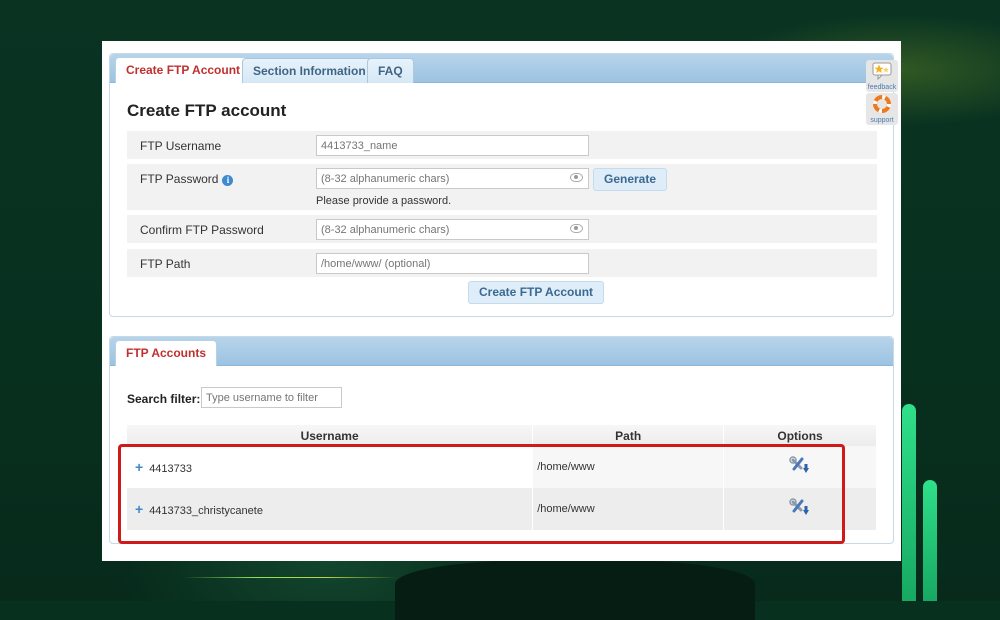  Describe the element at coordinates (882, 104) in the screenshot. I see `support-icon` at that location.